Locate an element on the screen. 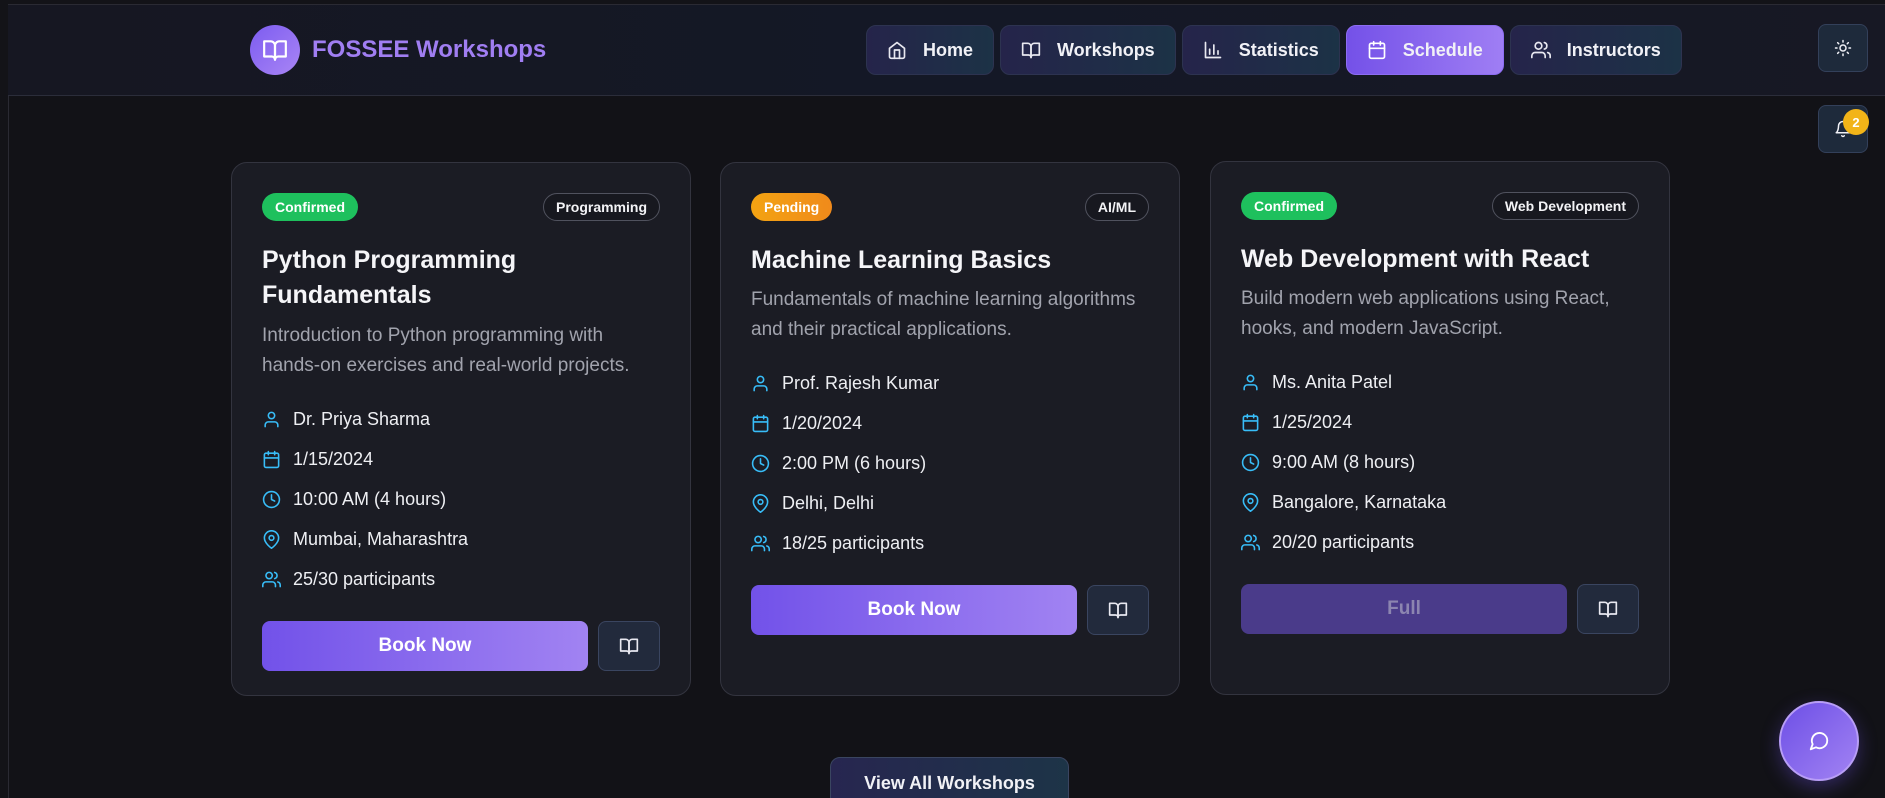  chat-icon is located at coordinates (1819, 741).